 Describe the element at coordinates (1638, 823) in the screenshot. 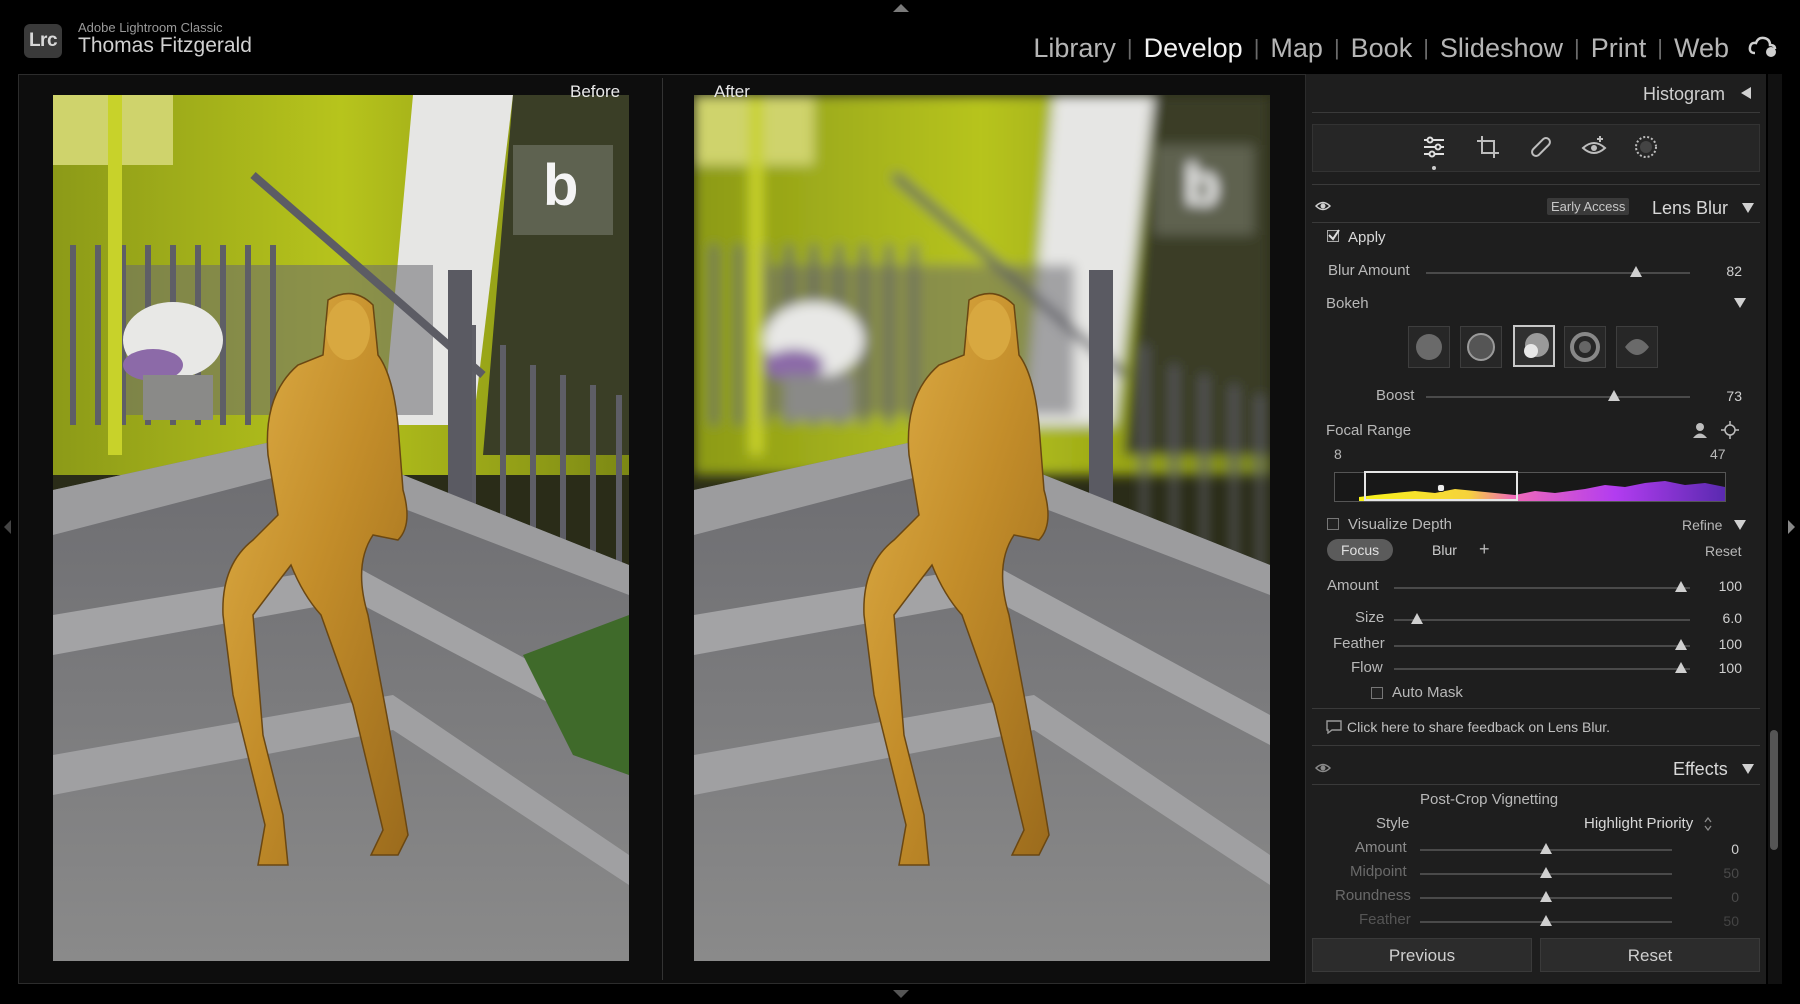

I see `vignette-style-dropdown: Highlight Priority` at that location.